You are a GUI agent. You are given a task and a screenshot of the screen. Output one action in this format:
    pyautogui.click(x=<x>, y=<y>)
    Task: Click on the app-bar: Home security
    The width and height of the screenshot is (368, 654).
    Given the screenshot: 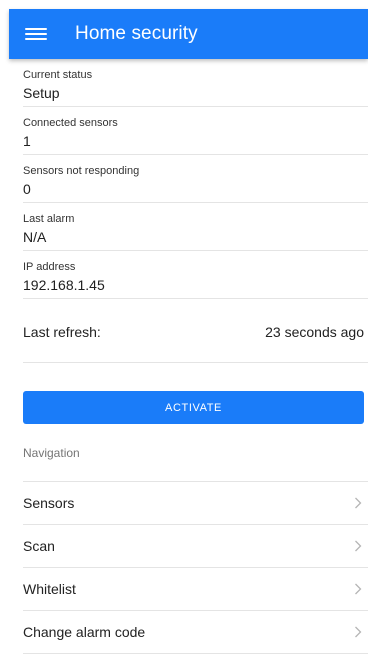 What is the action you would take?
    pyautogui.click(x=188, y=34)
    